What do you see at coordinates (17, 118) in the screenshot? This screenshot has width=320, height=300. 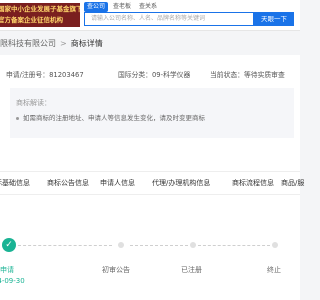 I see `bullet-icon` at bounding box center [17, 118].